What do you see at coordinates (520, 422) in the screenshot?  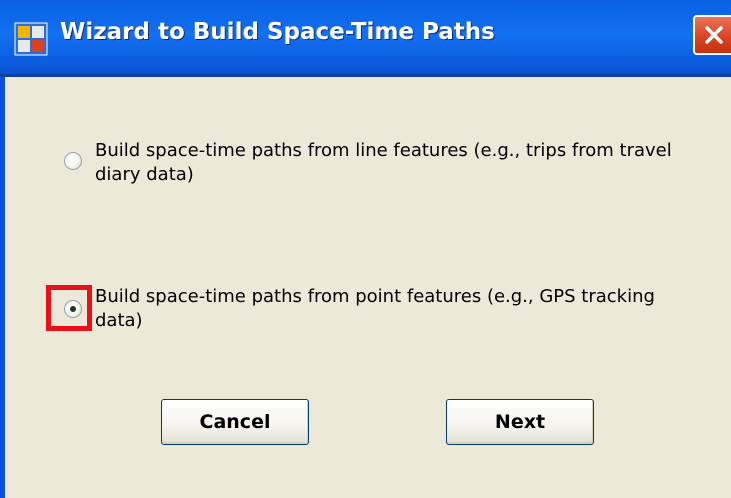 I see `next-button: Next` at bounding box center [520, 422].